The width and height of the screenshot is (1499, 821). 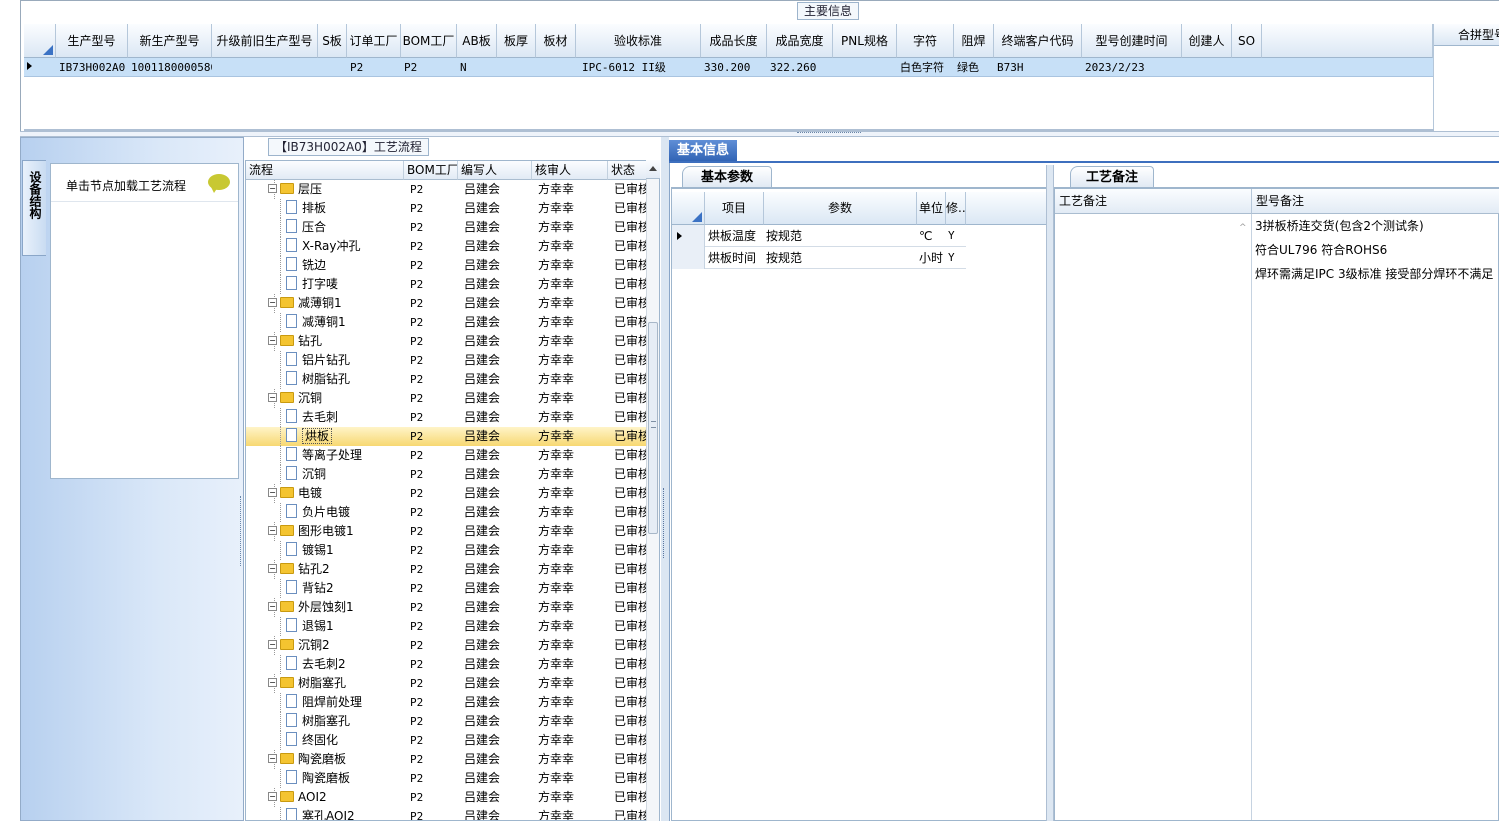 I want to click on tree-node: X-Ray冲孔, so click(x=345, y=246).